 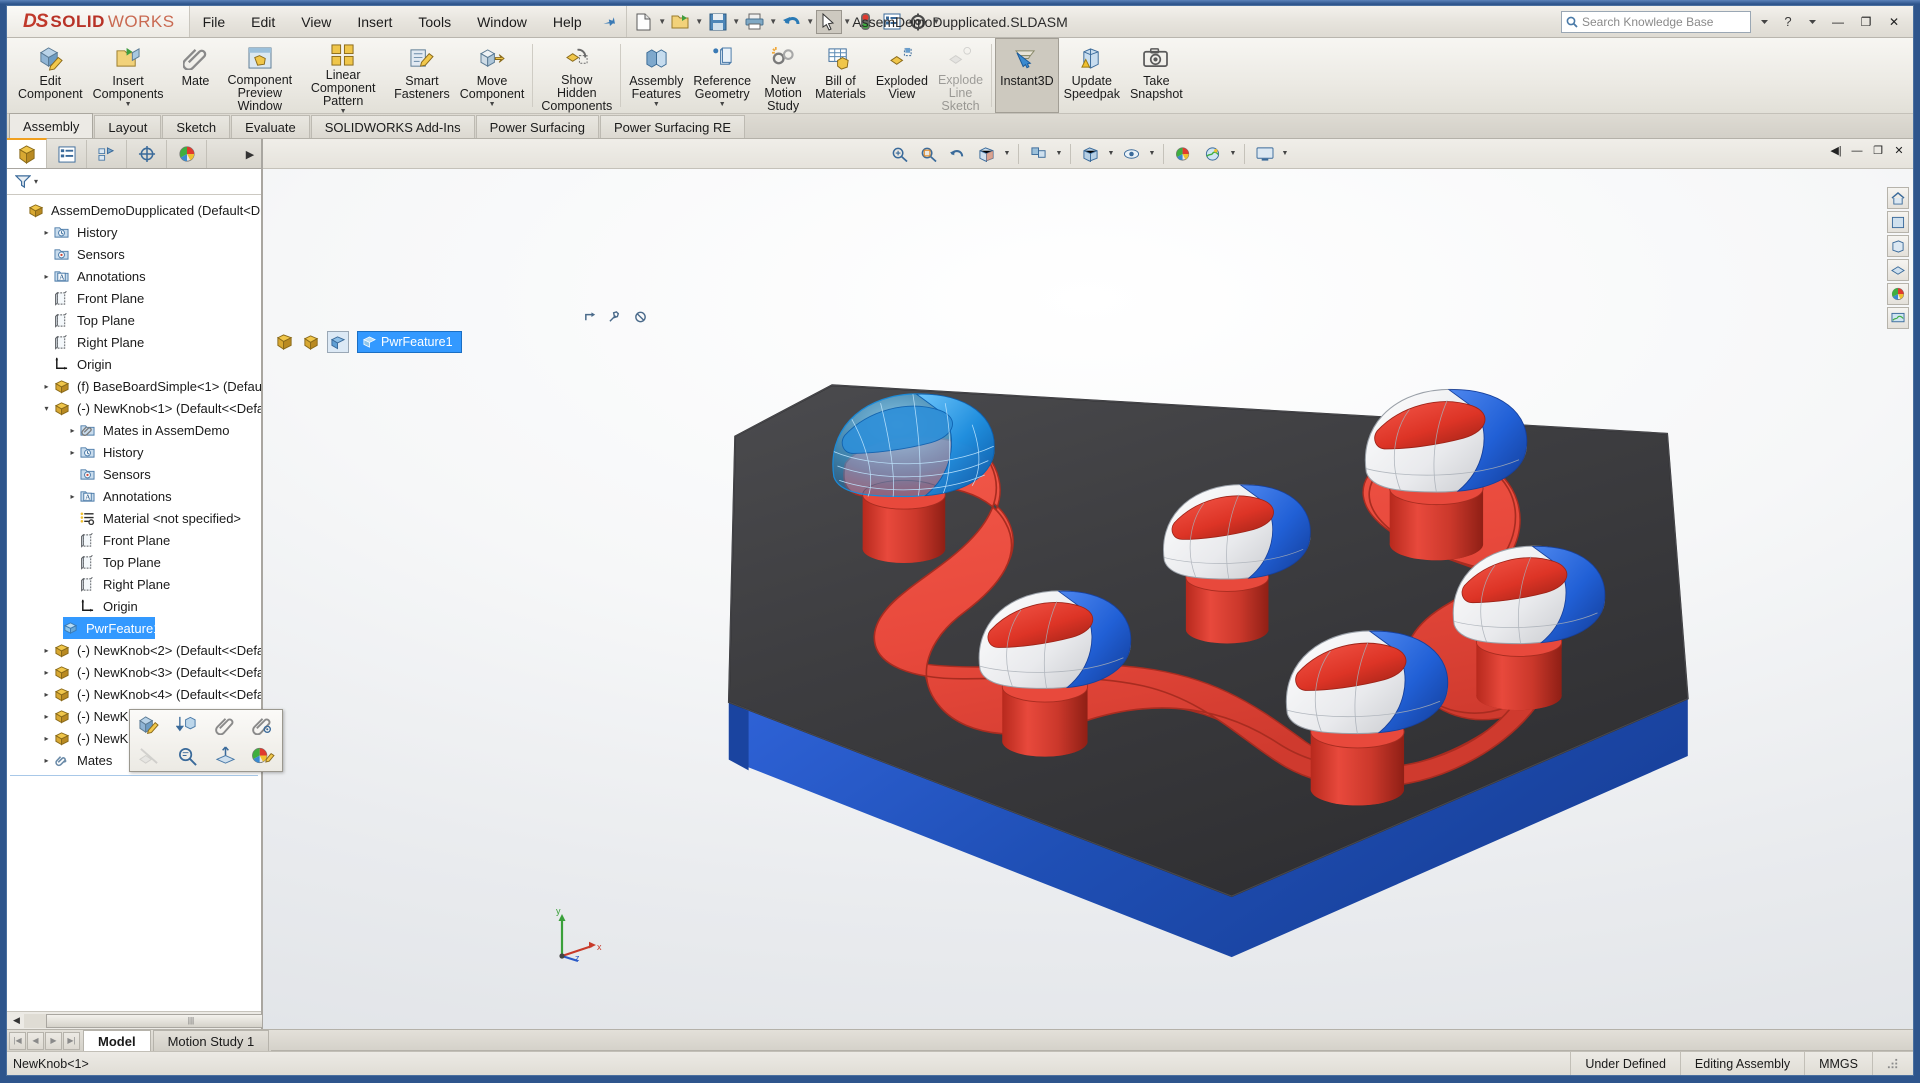 What do you see at coordinates (902, 75) in the screenshot?
I see `exploded-view-button: Exploded View` at bounding box center [902, 75].